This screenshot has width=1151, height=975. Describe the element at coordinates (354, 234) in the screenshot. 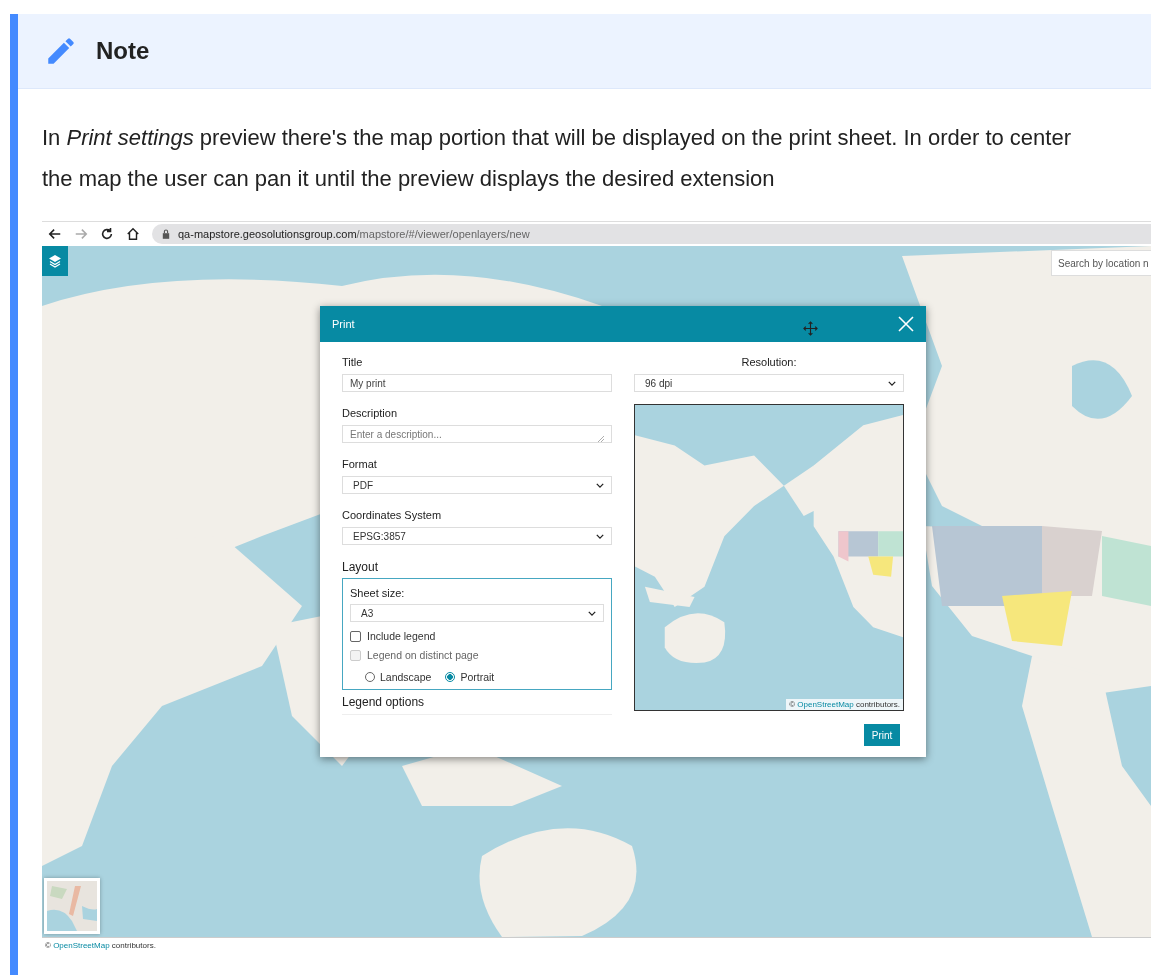

I see `url-text: qa-mapstore.geosolutionsgroup.com/mapstore/#/viewer/openlayers/new` at that location.